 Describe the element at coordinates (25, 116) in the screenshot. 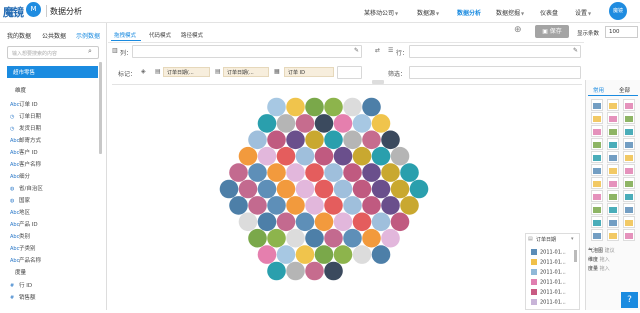

I see `field-item: ◷ 订单日期` at that location.